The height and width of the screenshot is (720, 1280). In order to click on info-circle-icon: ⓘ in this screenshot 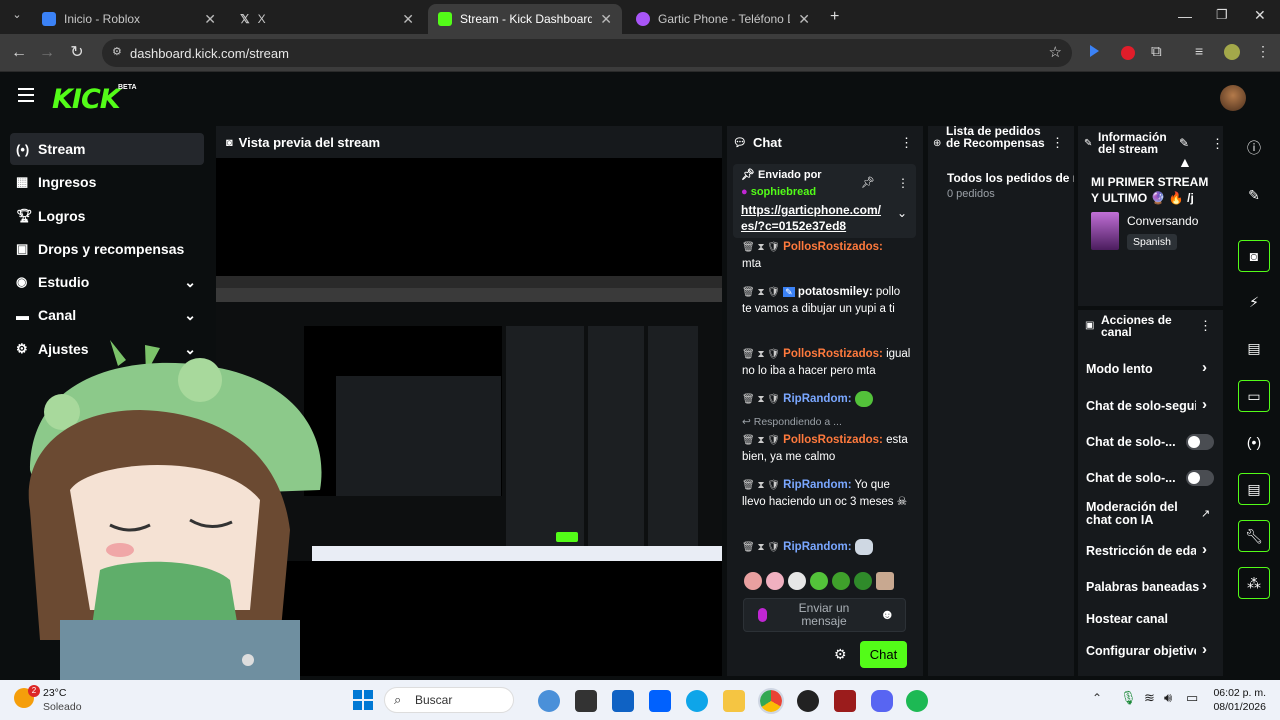, I will do `click(1254, 148)`.